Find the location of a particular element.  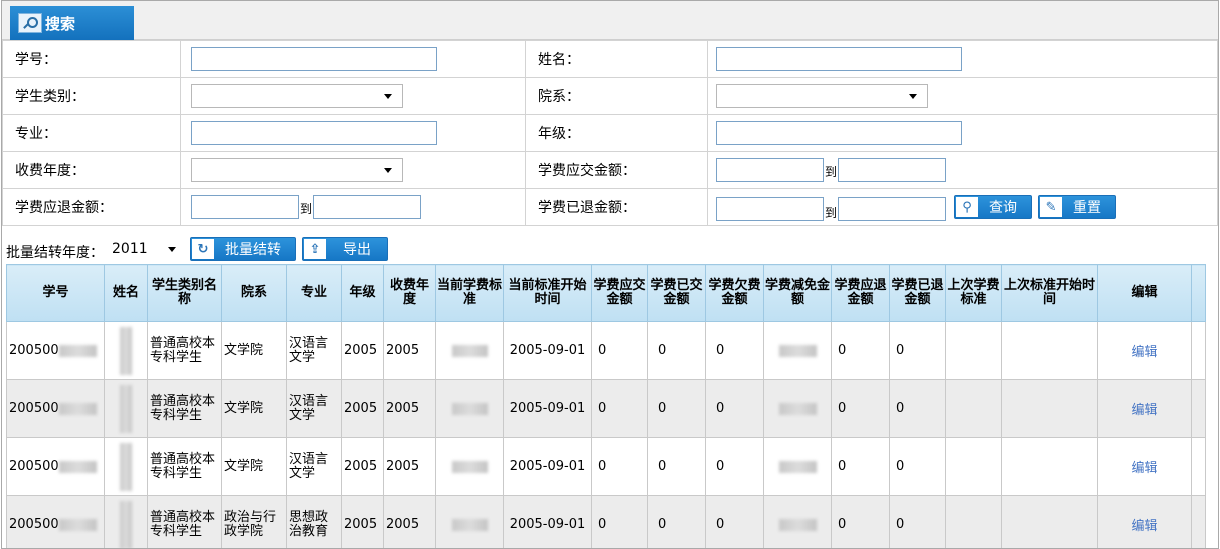

col-header: 学费应退金额 is located at coordinates (860, 293).